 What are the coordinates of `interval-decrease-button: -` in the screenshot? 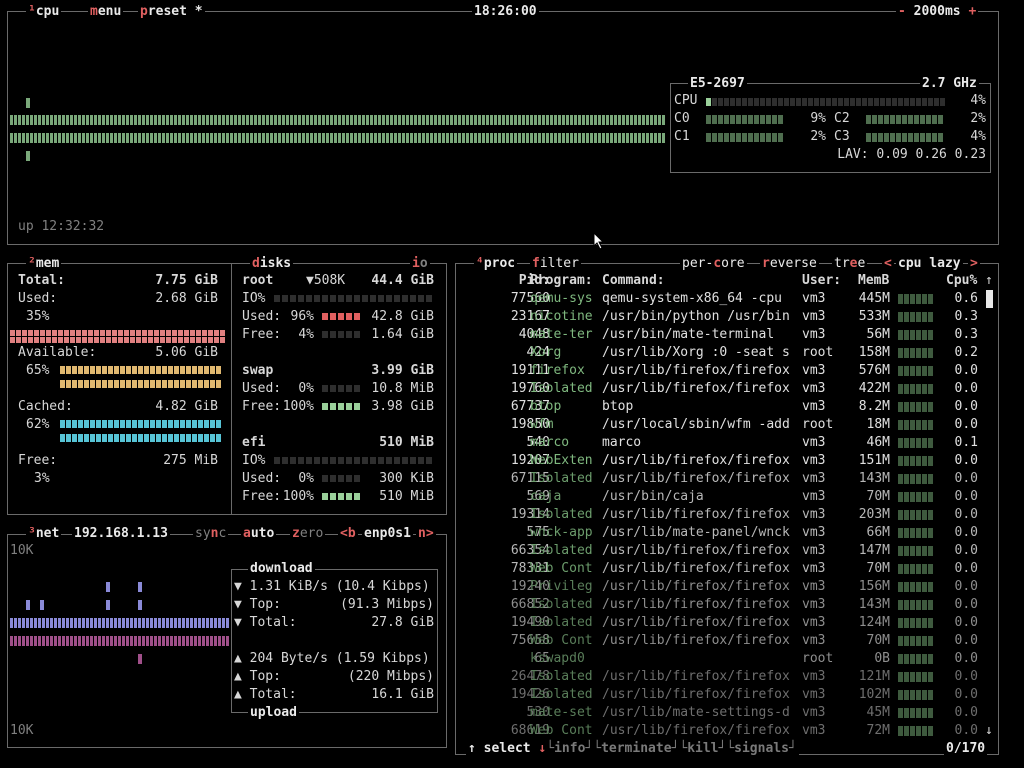 It's located at (902, 11).